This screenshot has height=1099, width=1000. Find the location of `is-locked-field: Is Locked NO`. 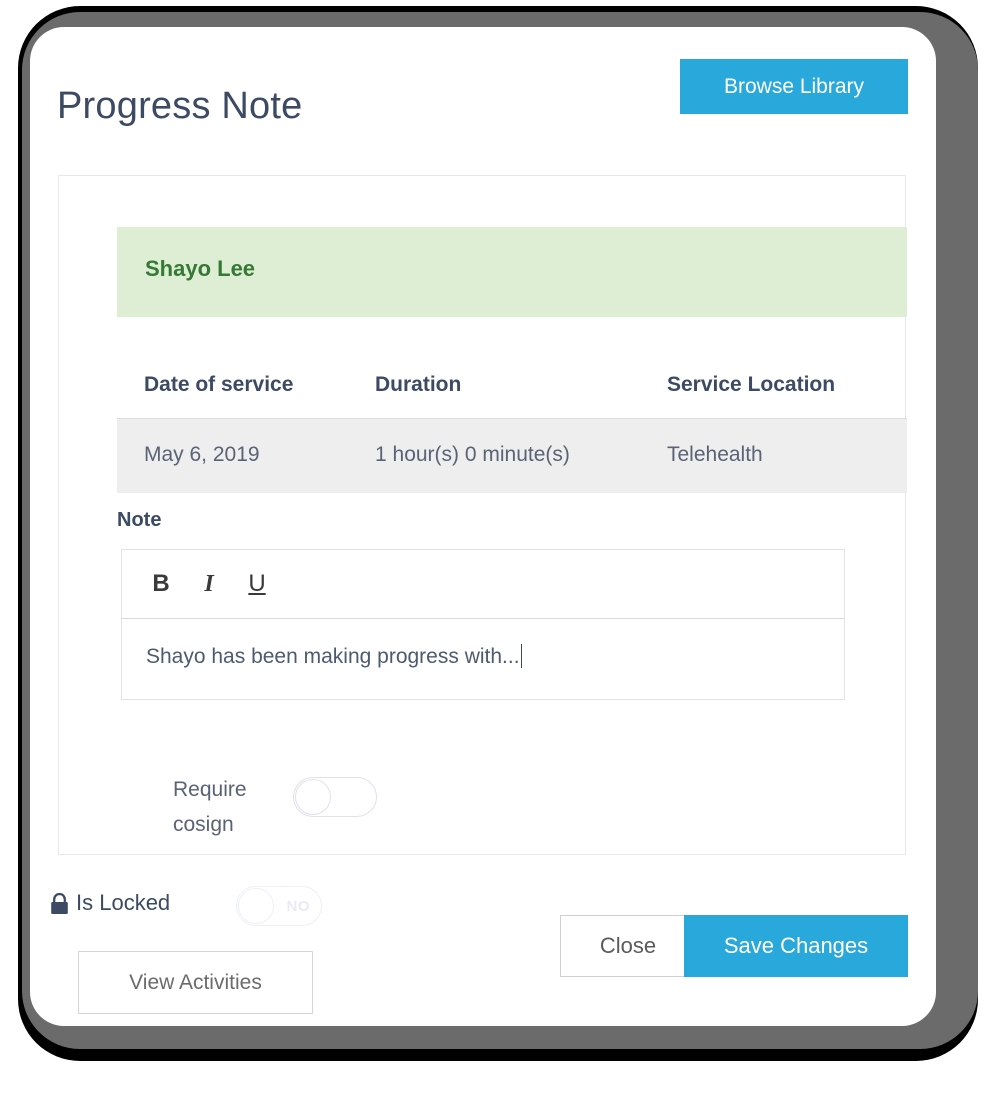

is-locked-field: Is Locked NO is located at coordinates (225, 907).